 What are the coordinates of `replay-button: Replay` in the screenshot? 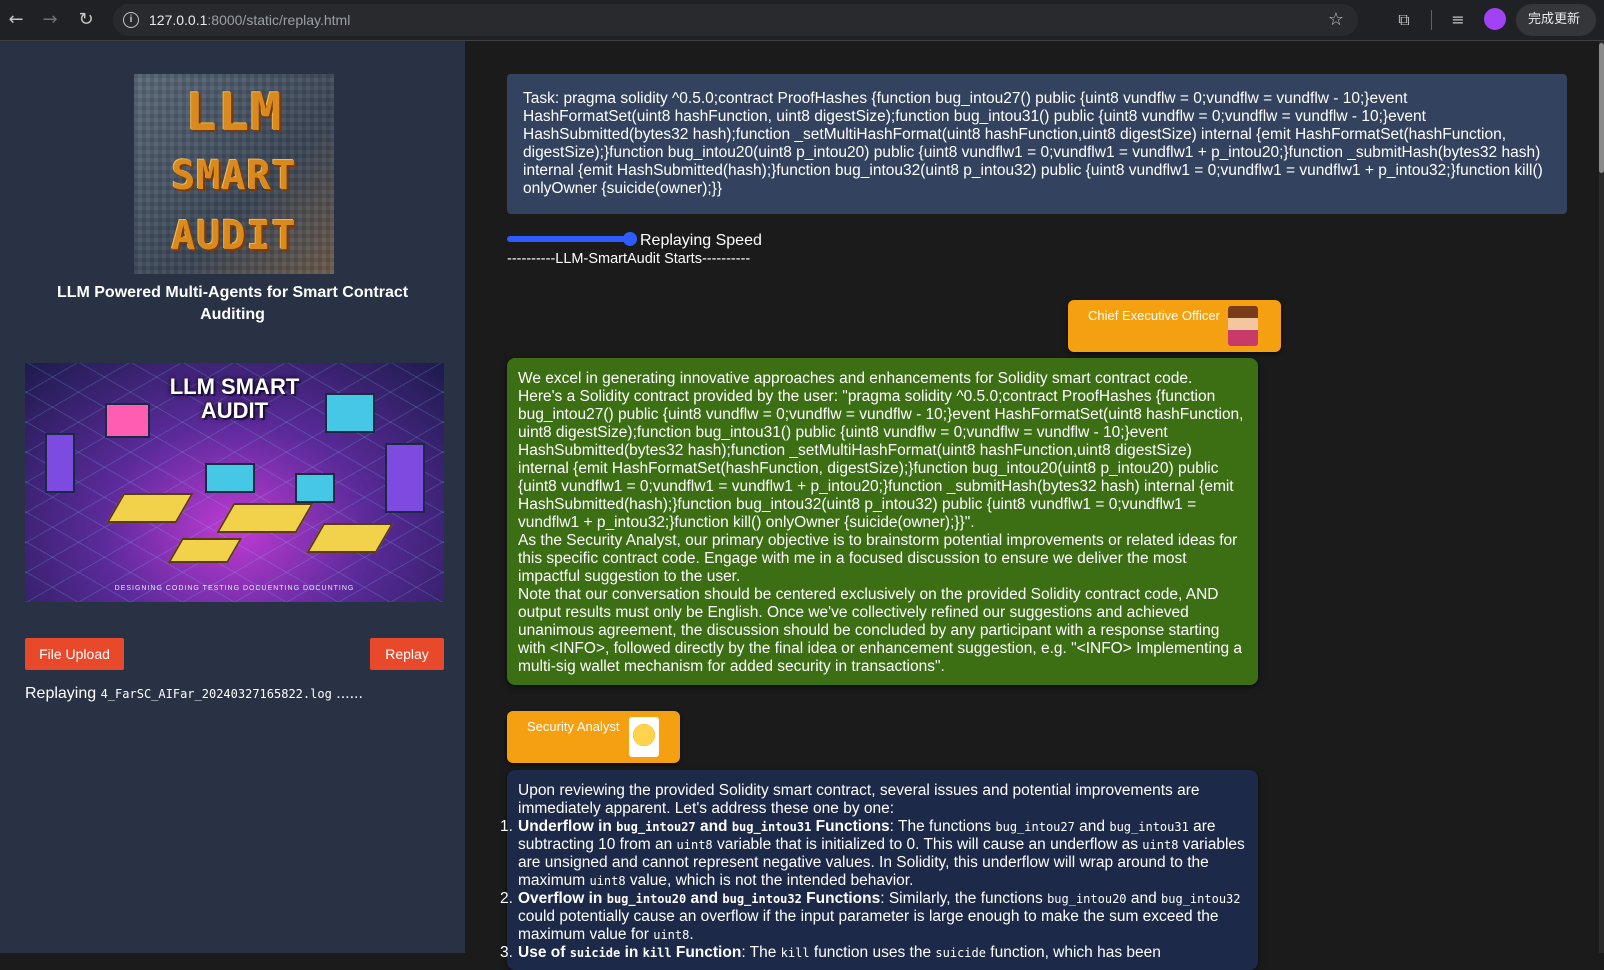 It's located at (407, 654).